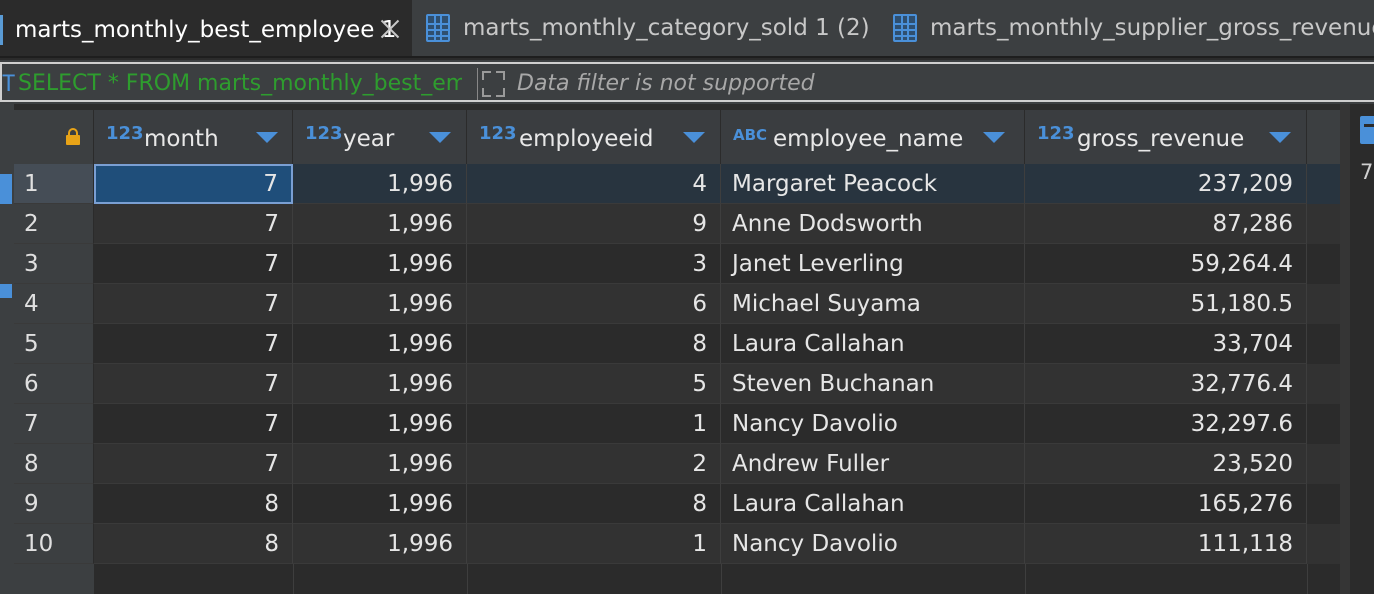 Image resolution: width=1374 pixels, height=594 pixels. Describe the element at coordinates (594, 184) in the screenshot. I see `cell-employeeid: 4` at that location.